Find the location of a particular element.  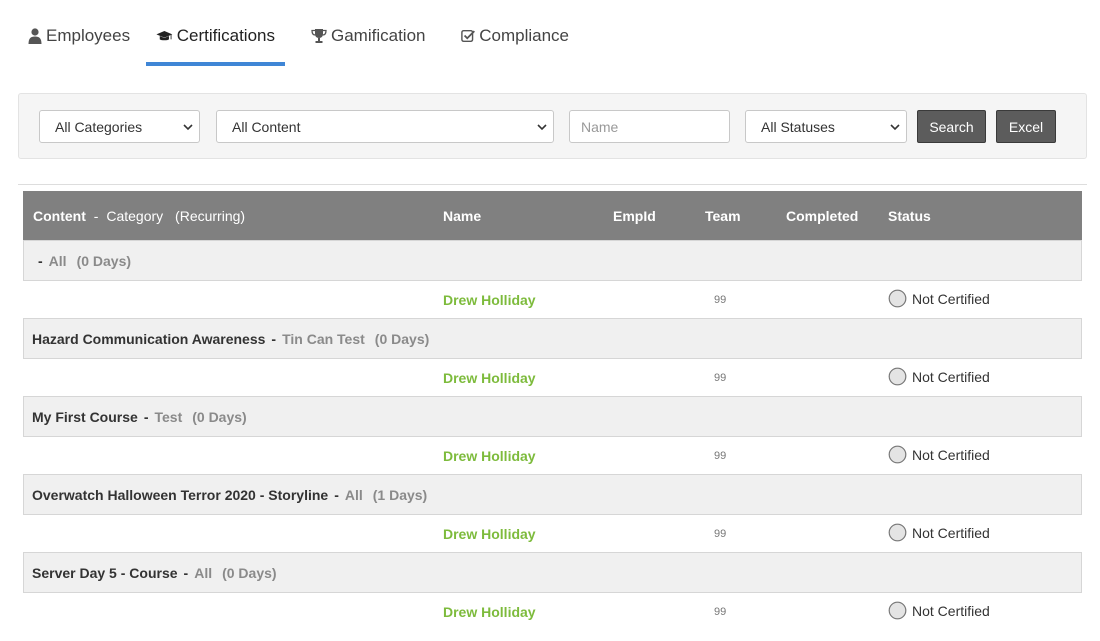

tab-employees: Employees is located at coordinates (82, 43).